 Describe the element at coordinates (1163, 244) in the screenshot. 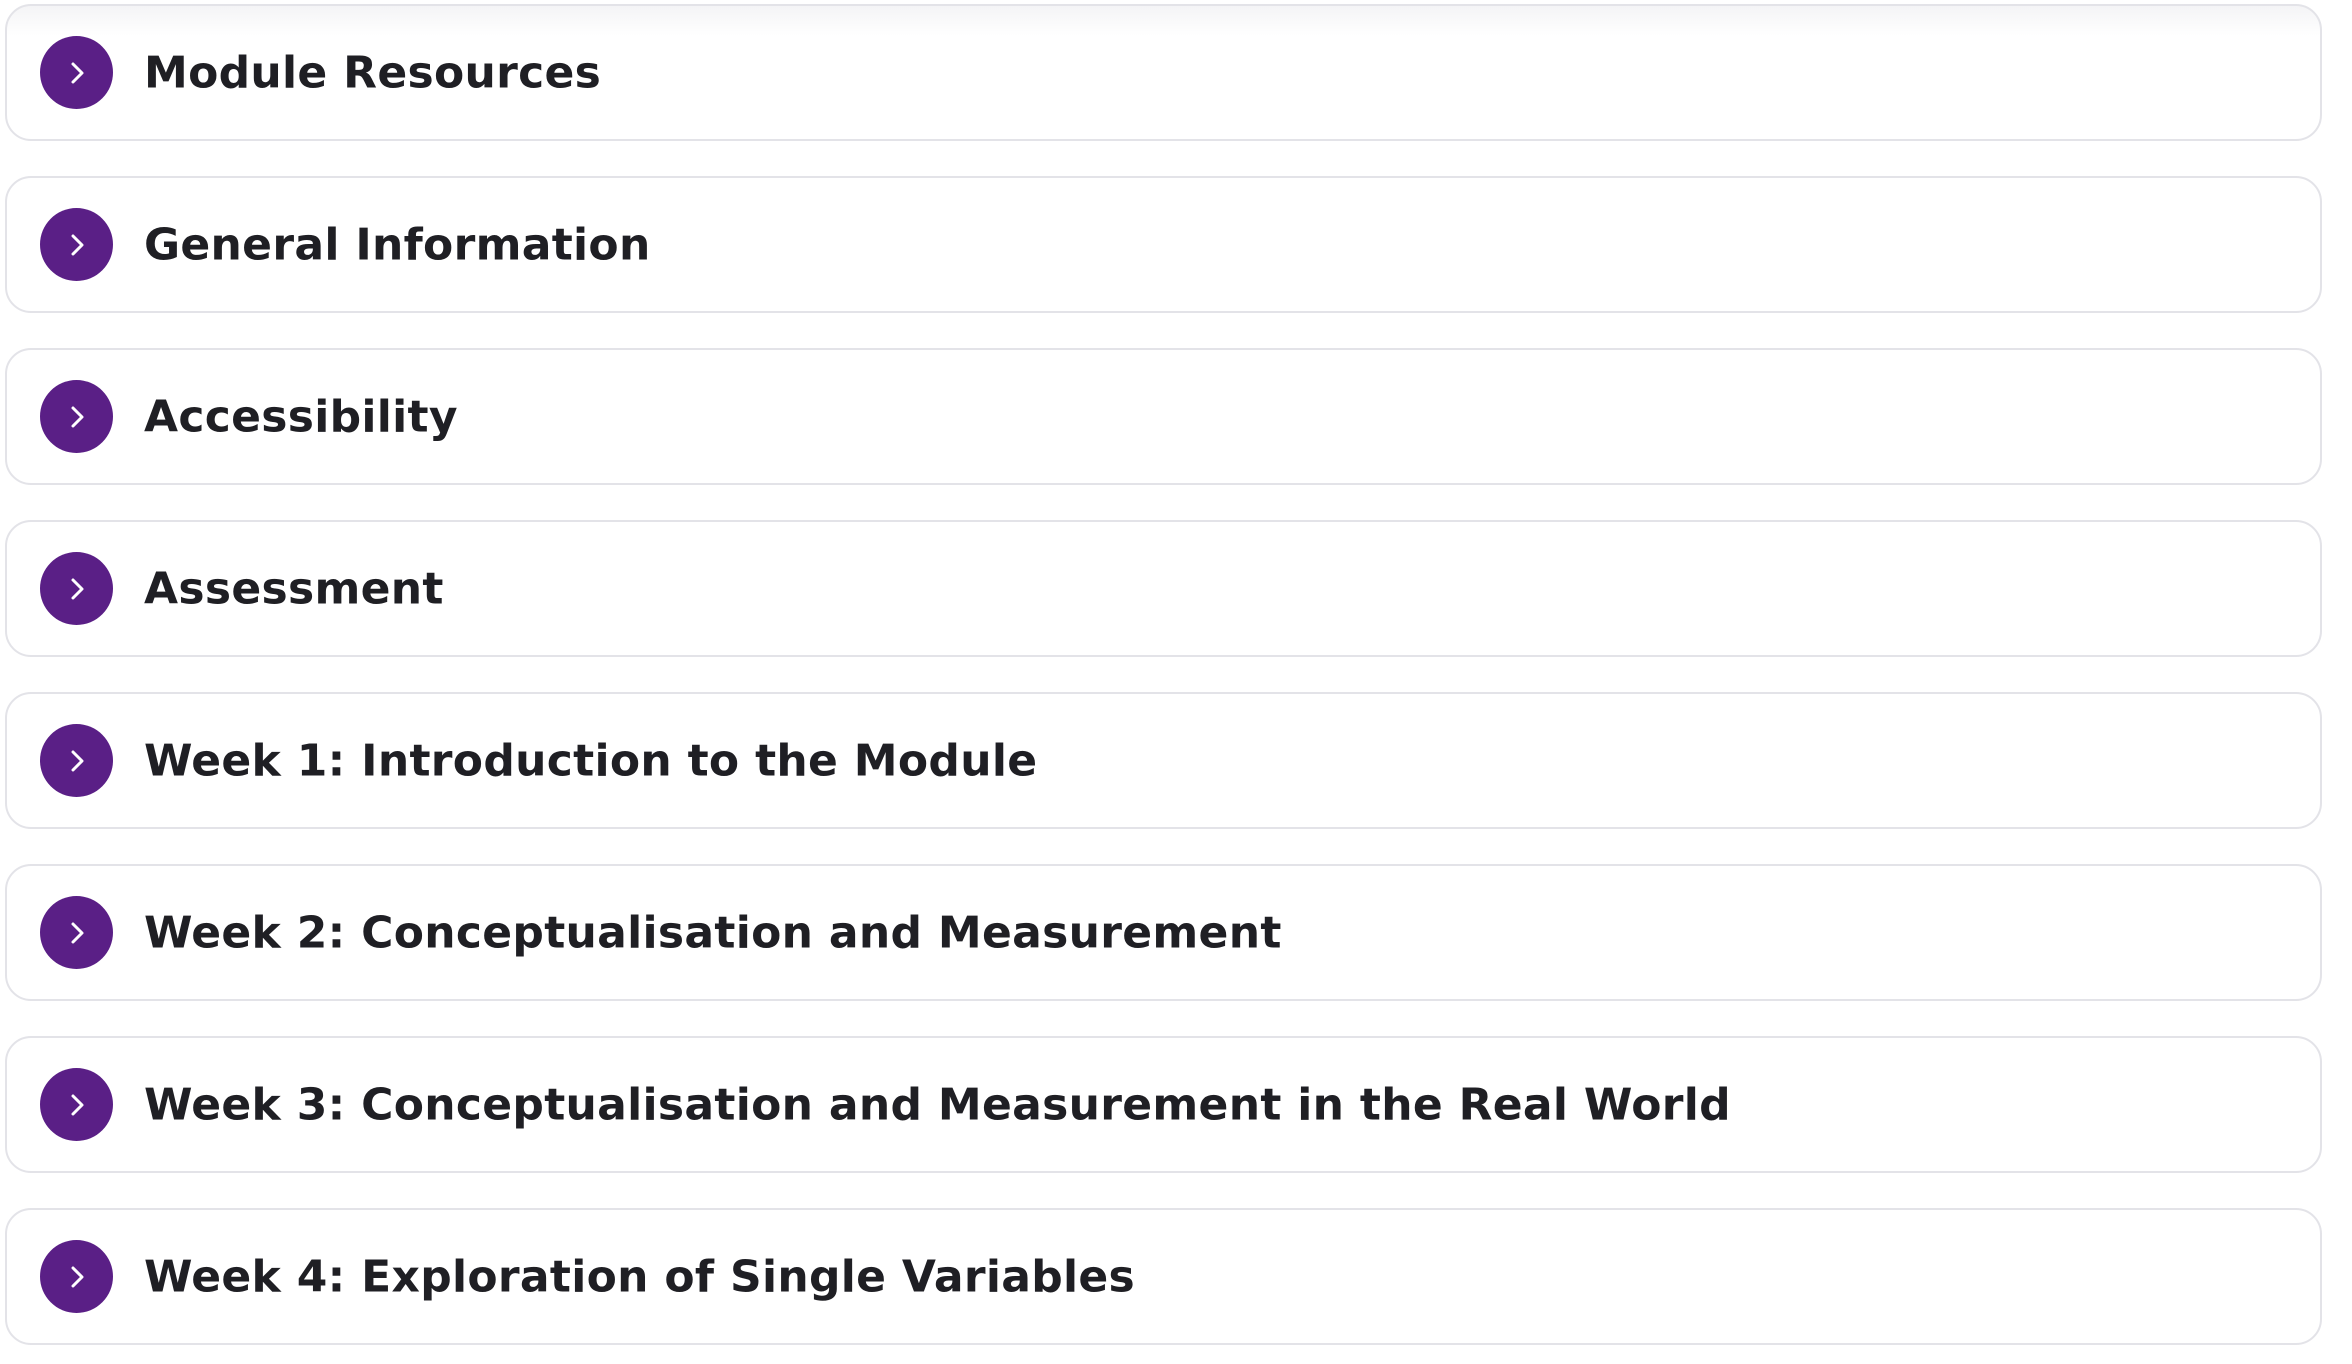

I see `section-general-information: General Information` at that location.